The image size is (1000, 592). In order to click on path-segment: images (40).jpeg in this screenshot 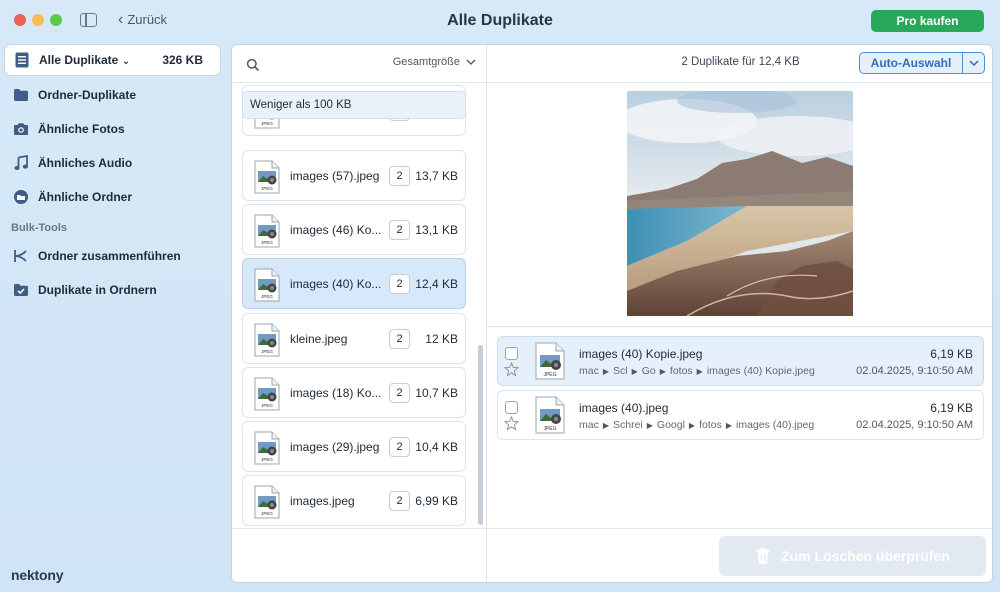, I will do `click(775, 425)`.